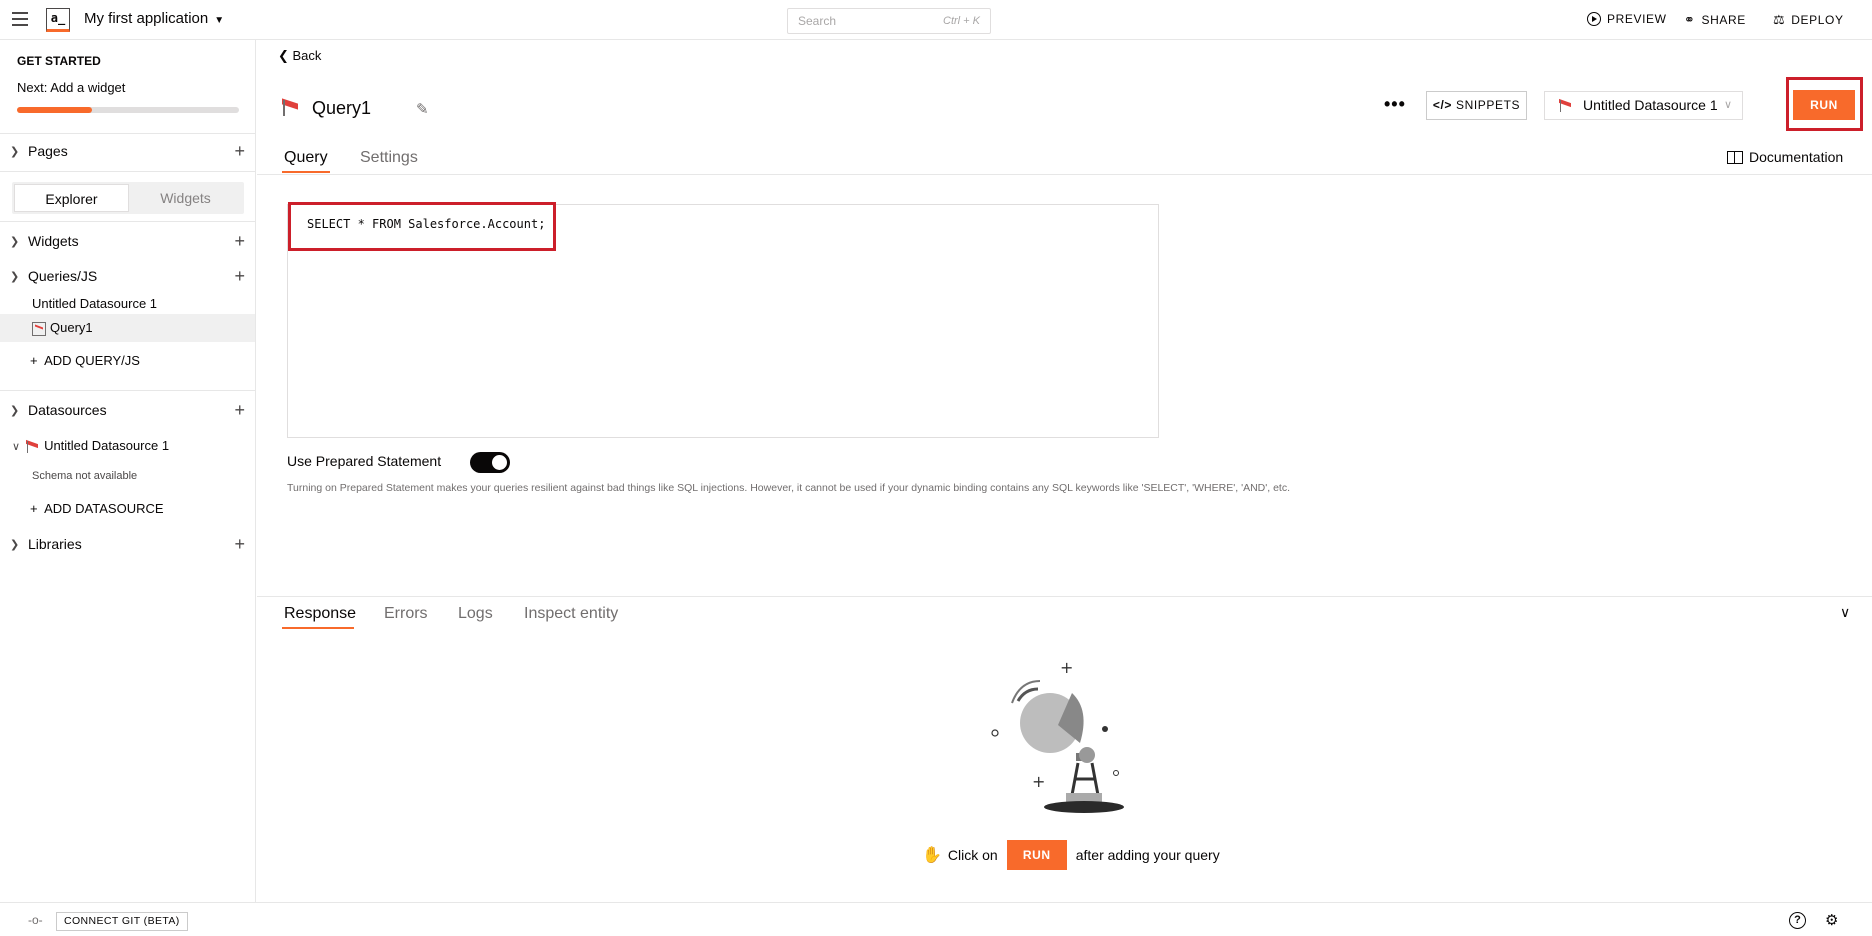 This screenshot has width=1872, height=936. I want to click on search-shortcut: Ctrl + K, so click(961, 21).